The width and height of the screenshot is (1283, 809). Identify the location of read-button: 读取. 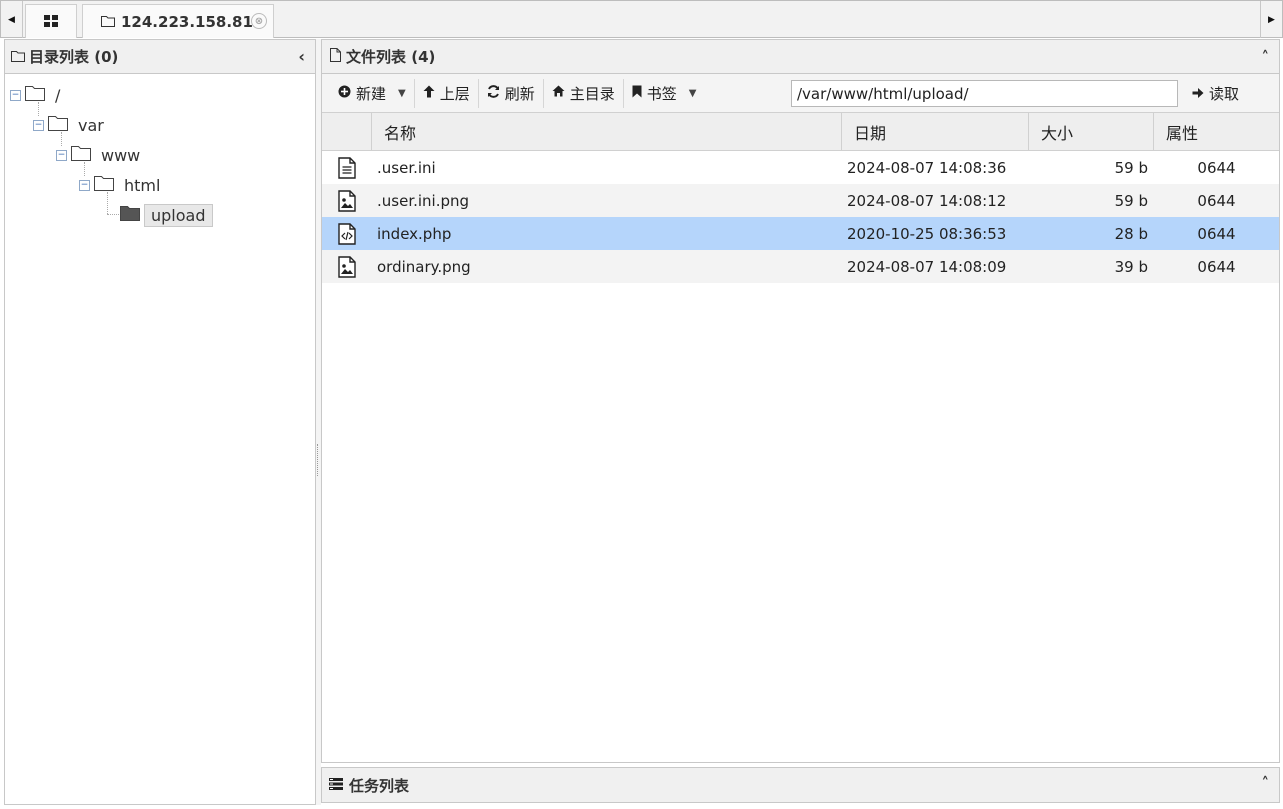
(1215, 93).